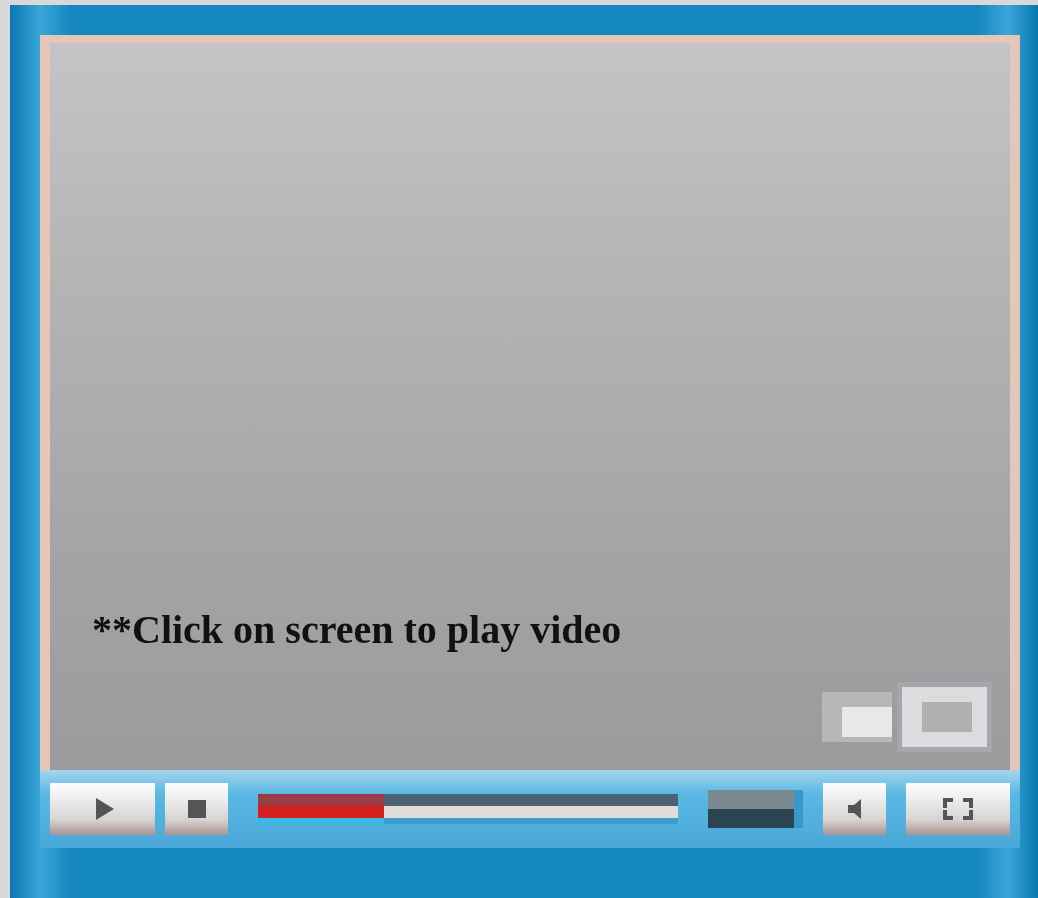 The width and height of the screenshot is (1038, 898). What do you see at coordinates (468, 809) in the screenshot?
I see `progress-bar` at bounding box center [468, 809].